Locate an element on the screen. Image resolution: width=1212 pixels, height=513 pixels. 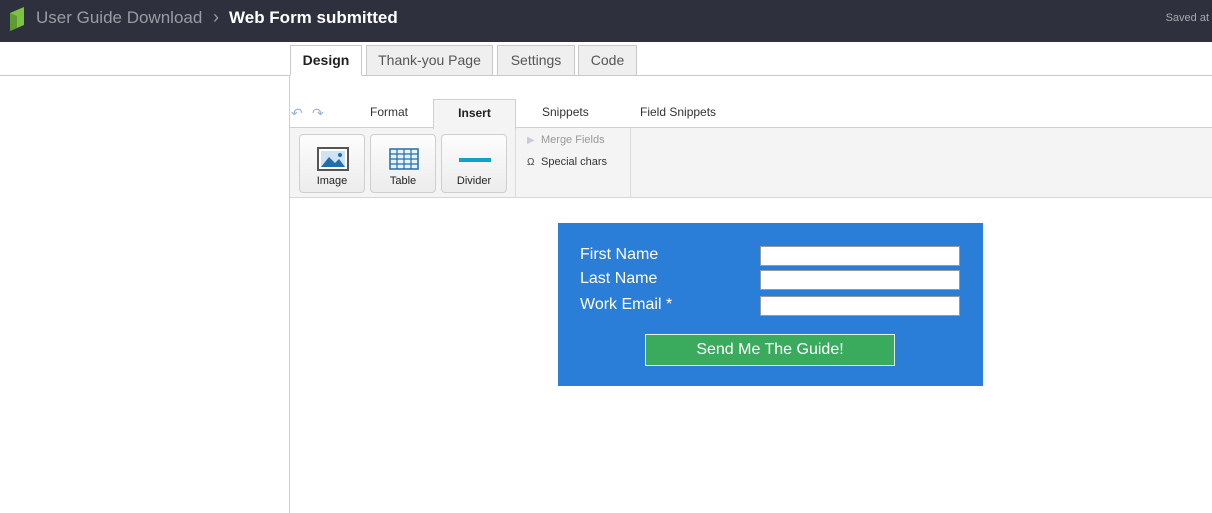
tab-design: Design is located at coordinates (326, 60).